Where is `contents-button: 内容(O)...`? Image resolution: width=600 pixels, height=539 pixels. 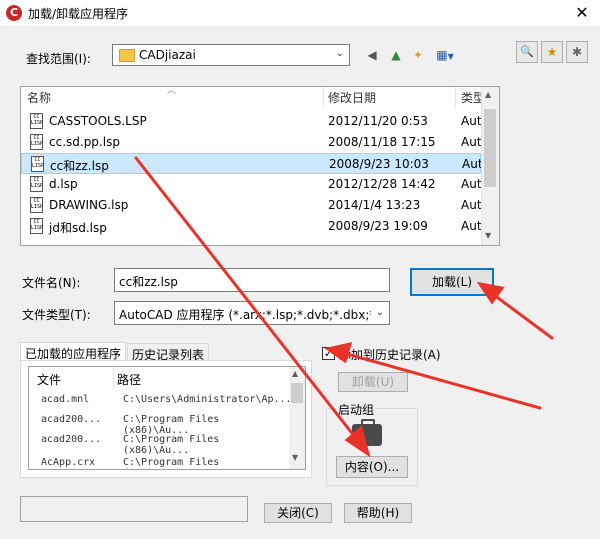 contents-button: 内容(O)... is located at coordinates (372, 467).